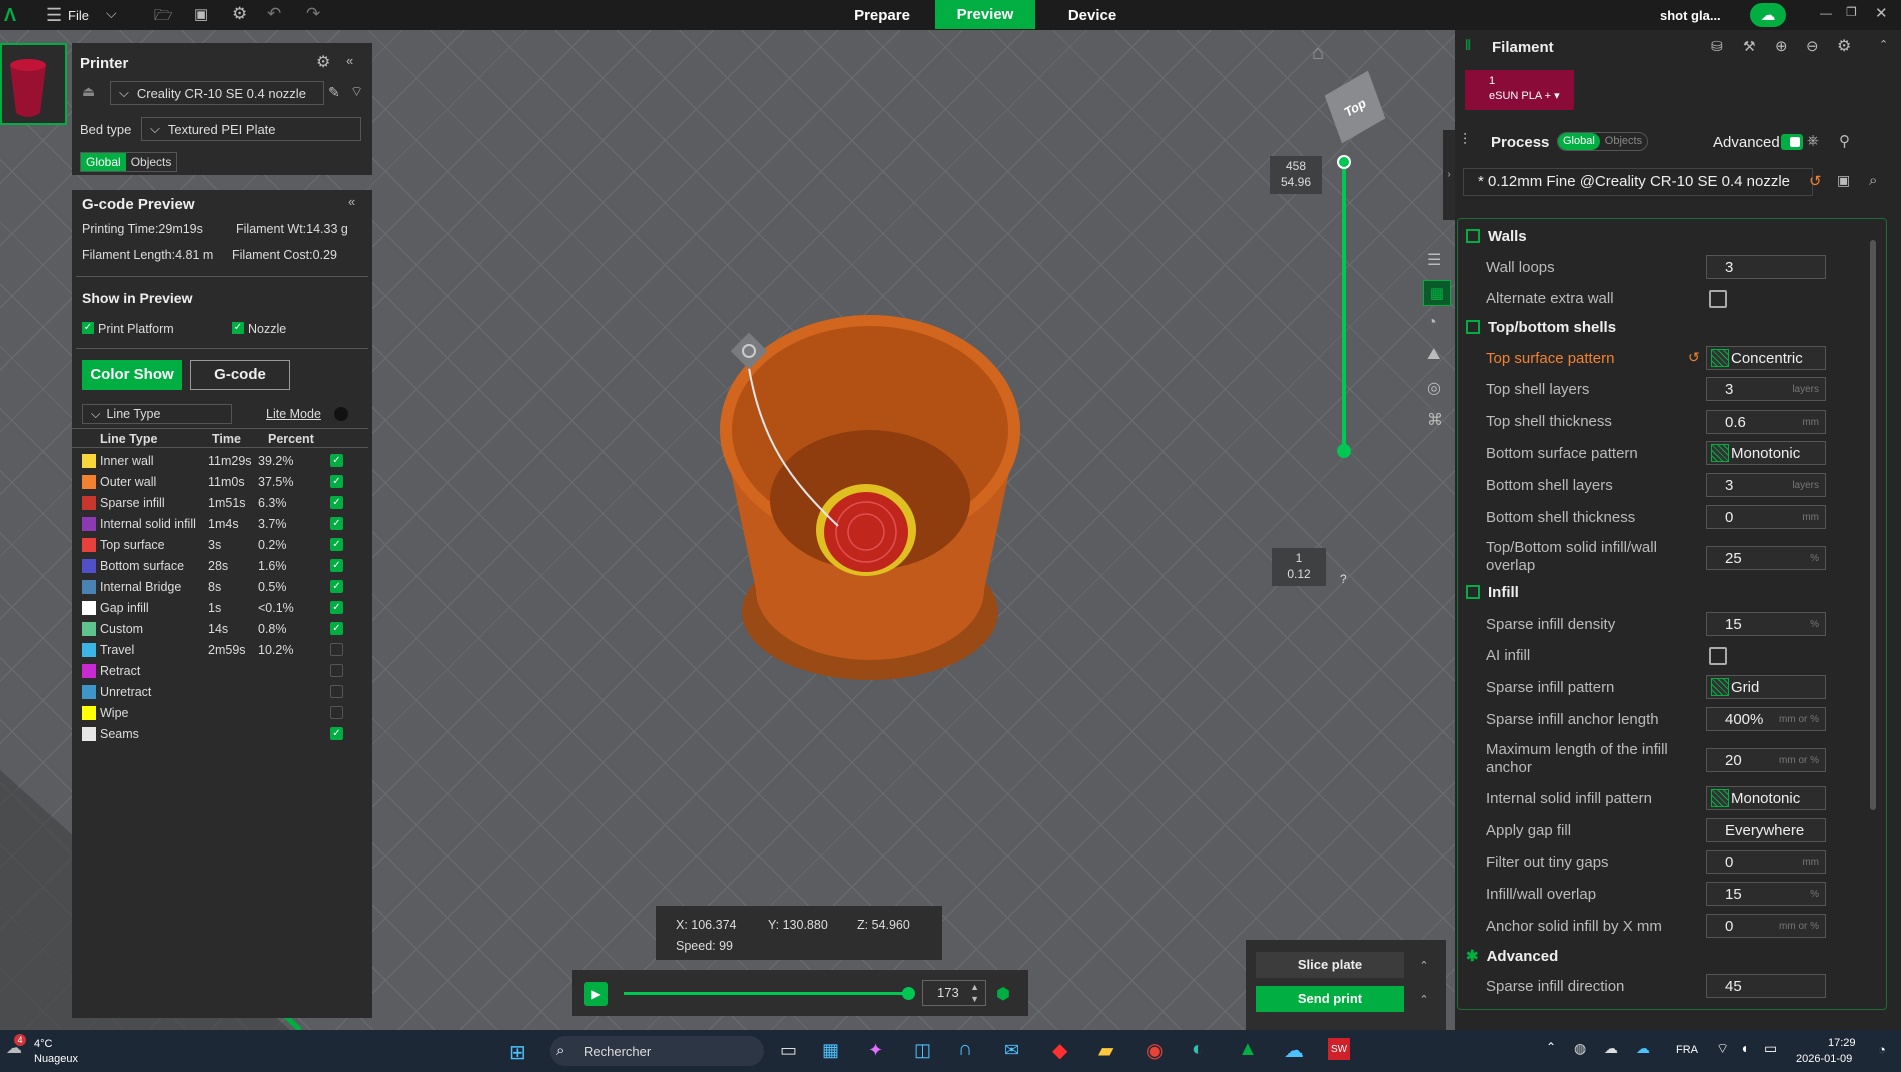 This screenshot has width=1901, height=1072. Describe the element at coordinates (1766, 389) in the screenshot. I see `top-layers-input: 3 layers` at that location.